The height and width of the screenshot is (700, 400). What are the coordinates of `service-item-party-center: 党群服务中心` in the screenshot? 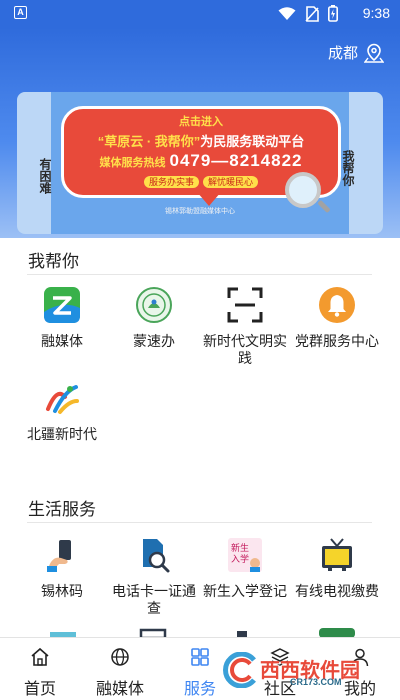 It's located at (337, 317).